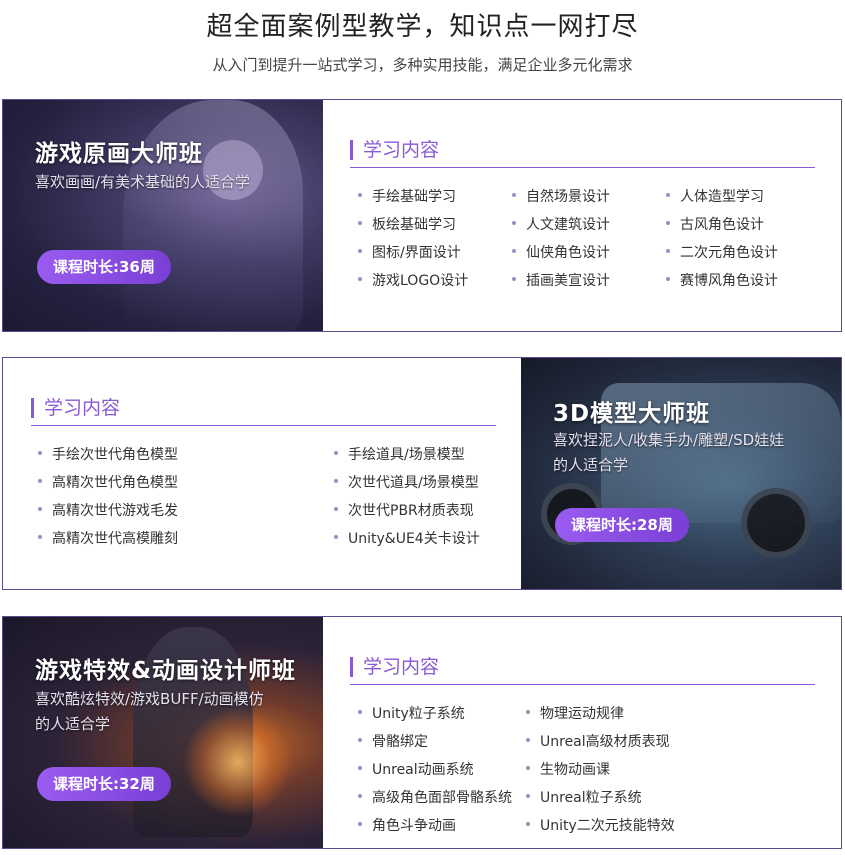 The image size is (845, 855). Describe the element at coordinates (149, 699) in the screenshot. I see `course-audience-line: 喜欢酷炫特效/游戏BUFF/动画模仿` at that location.